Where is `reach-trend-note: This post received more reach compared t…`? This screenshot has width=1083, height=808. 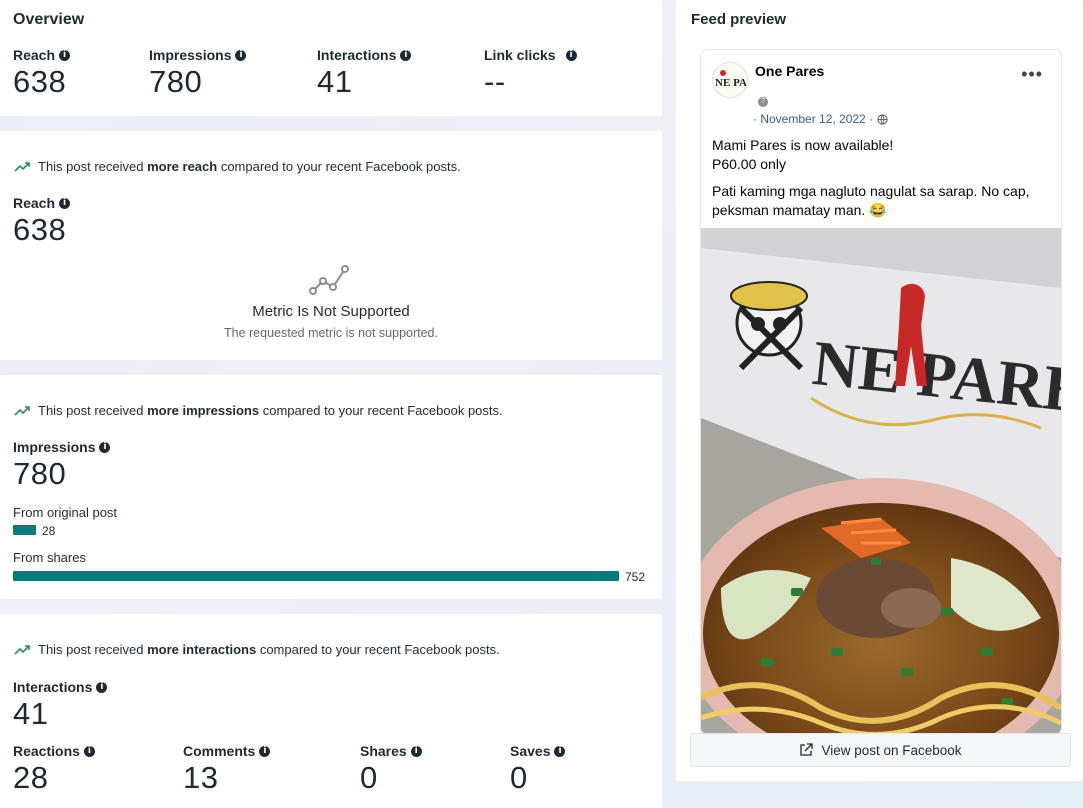 reach-trend-note: This post received more reach compared t… is located at coordinates (237, 166).